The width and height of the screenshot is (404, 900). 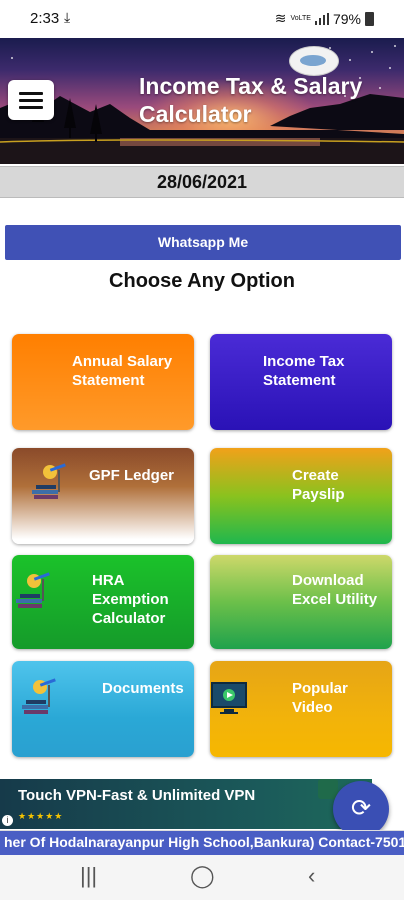 I want to click on tile-label: Create, so click(x=315, y=475).